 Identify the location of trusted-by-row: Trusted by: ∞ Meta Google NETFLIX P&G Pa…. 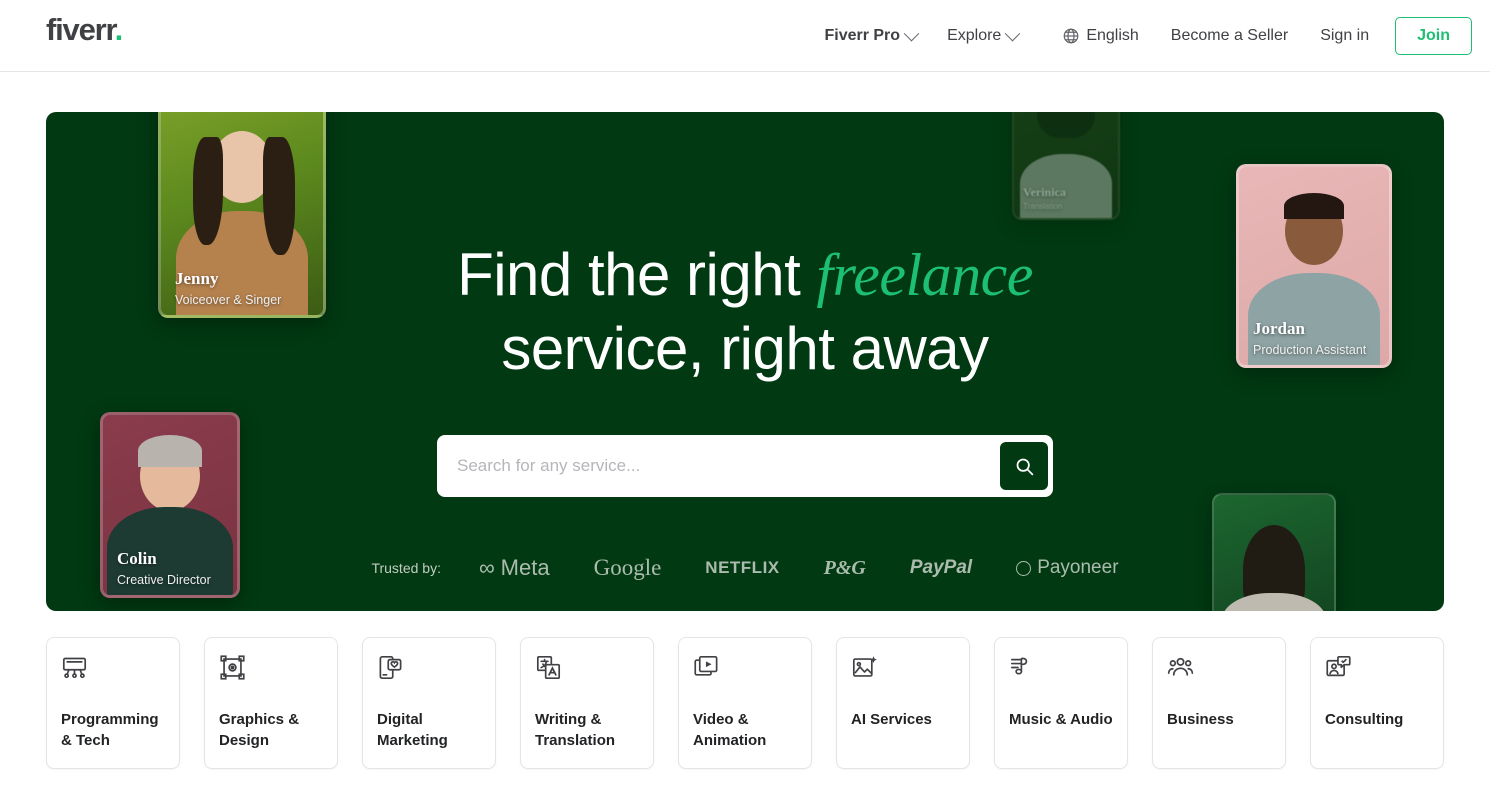
(744, 568).